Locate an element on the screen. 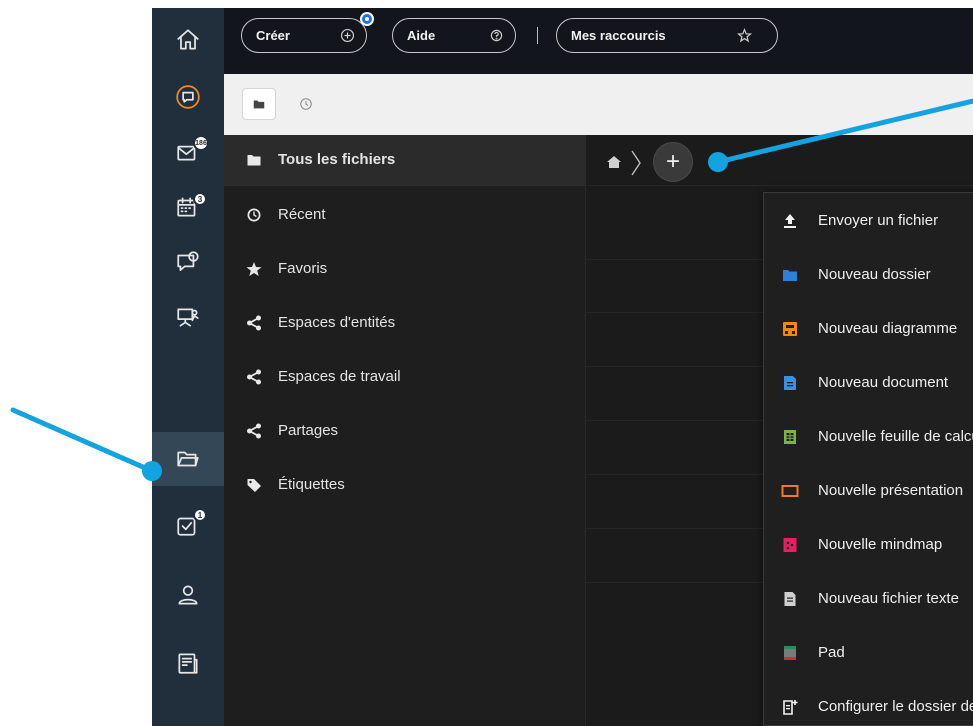 This screenshot has height=726, width=973. menu-item-new-folder: Nouveau dossier is located at coordinates (868, 275).